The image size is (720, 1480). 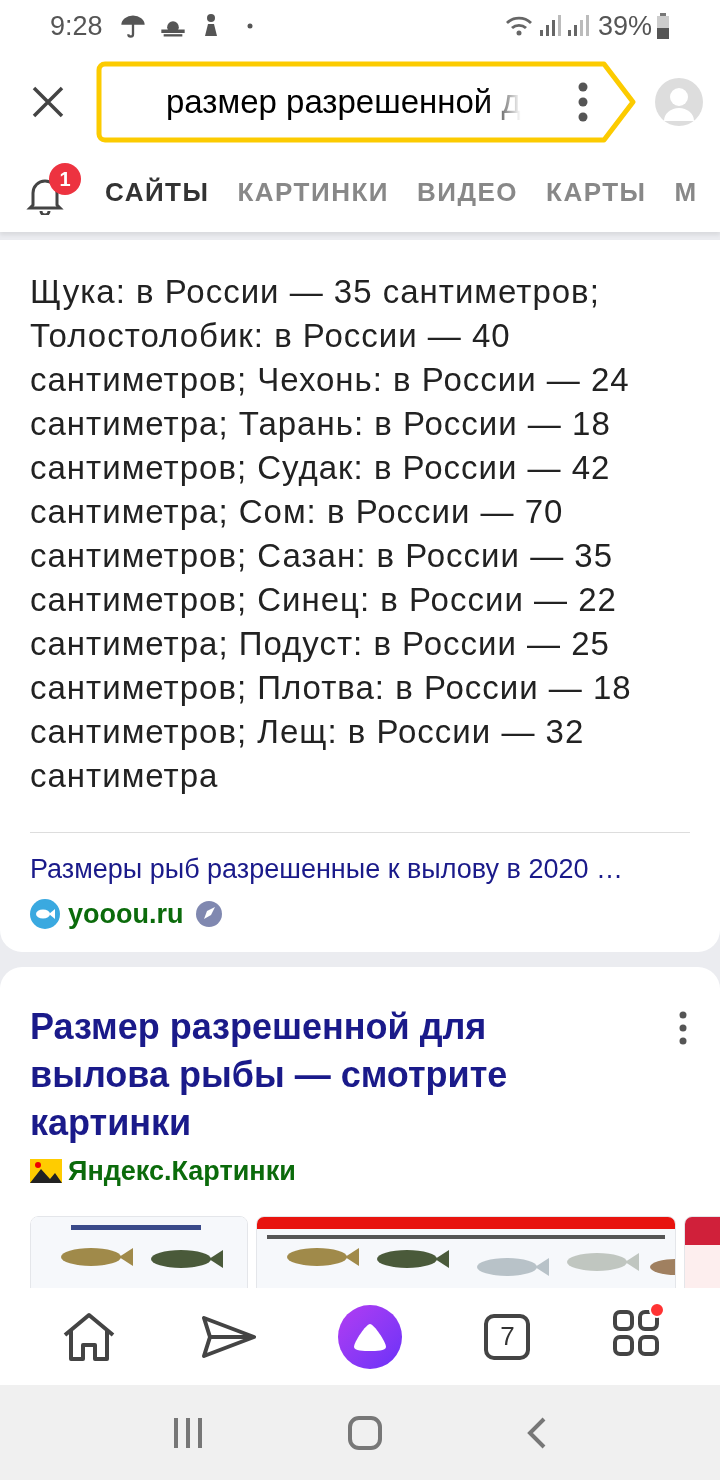 What do you see at coordinates (208, 913) in the screenshot?
I see `rocket-icon` at bounding box center [208, 913].